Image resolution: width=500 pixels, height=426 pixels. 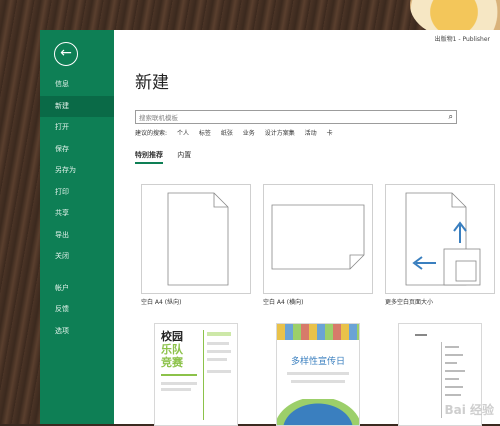 I want to click on suggested-item: 活动, so click(x=311, y=133).